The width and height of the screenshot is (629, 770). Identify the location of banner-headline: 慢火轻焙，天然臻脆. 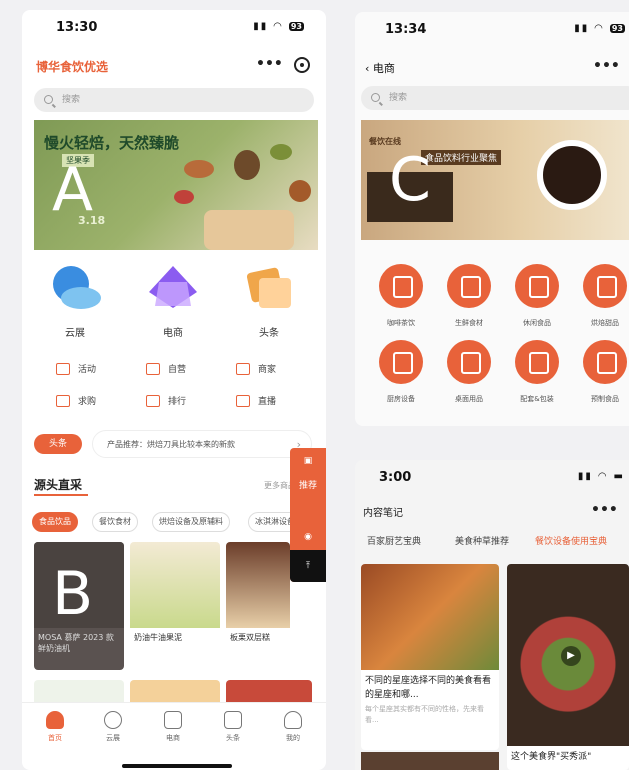
(112, 143).